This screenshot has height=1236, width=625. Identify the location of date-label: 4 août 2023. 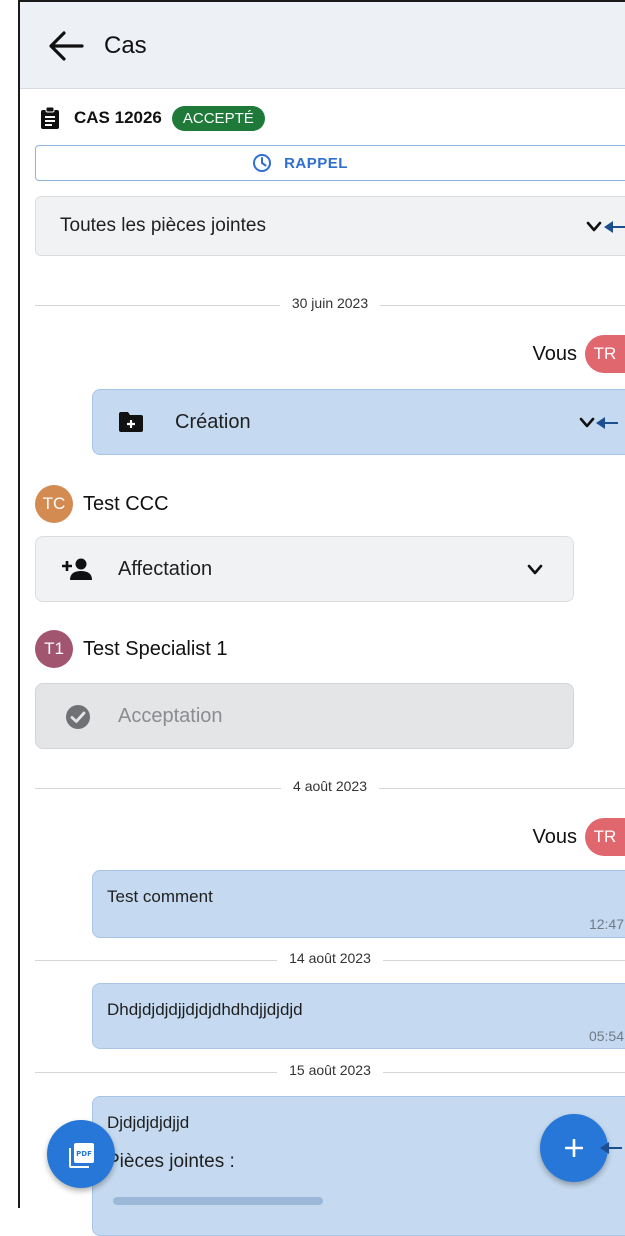
(330, 786).